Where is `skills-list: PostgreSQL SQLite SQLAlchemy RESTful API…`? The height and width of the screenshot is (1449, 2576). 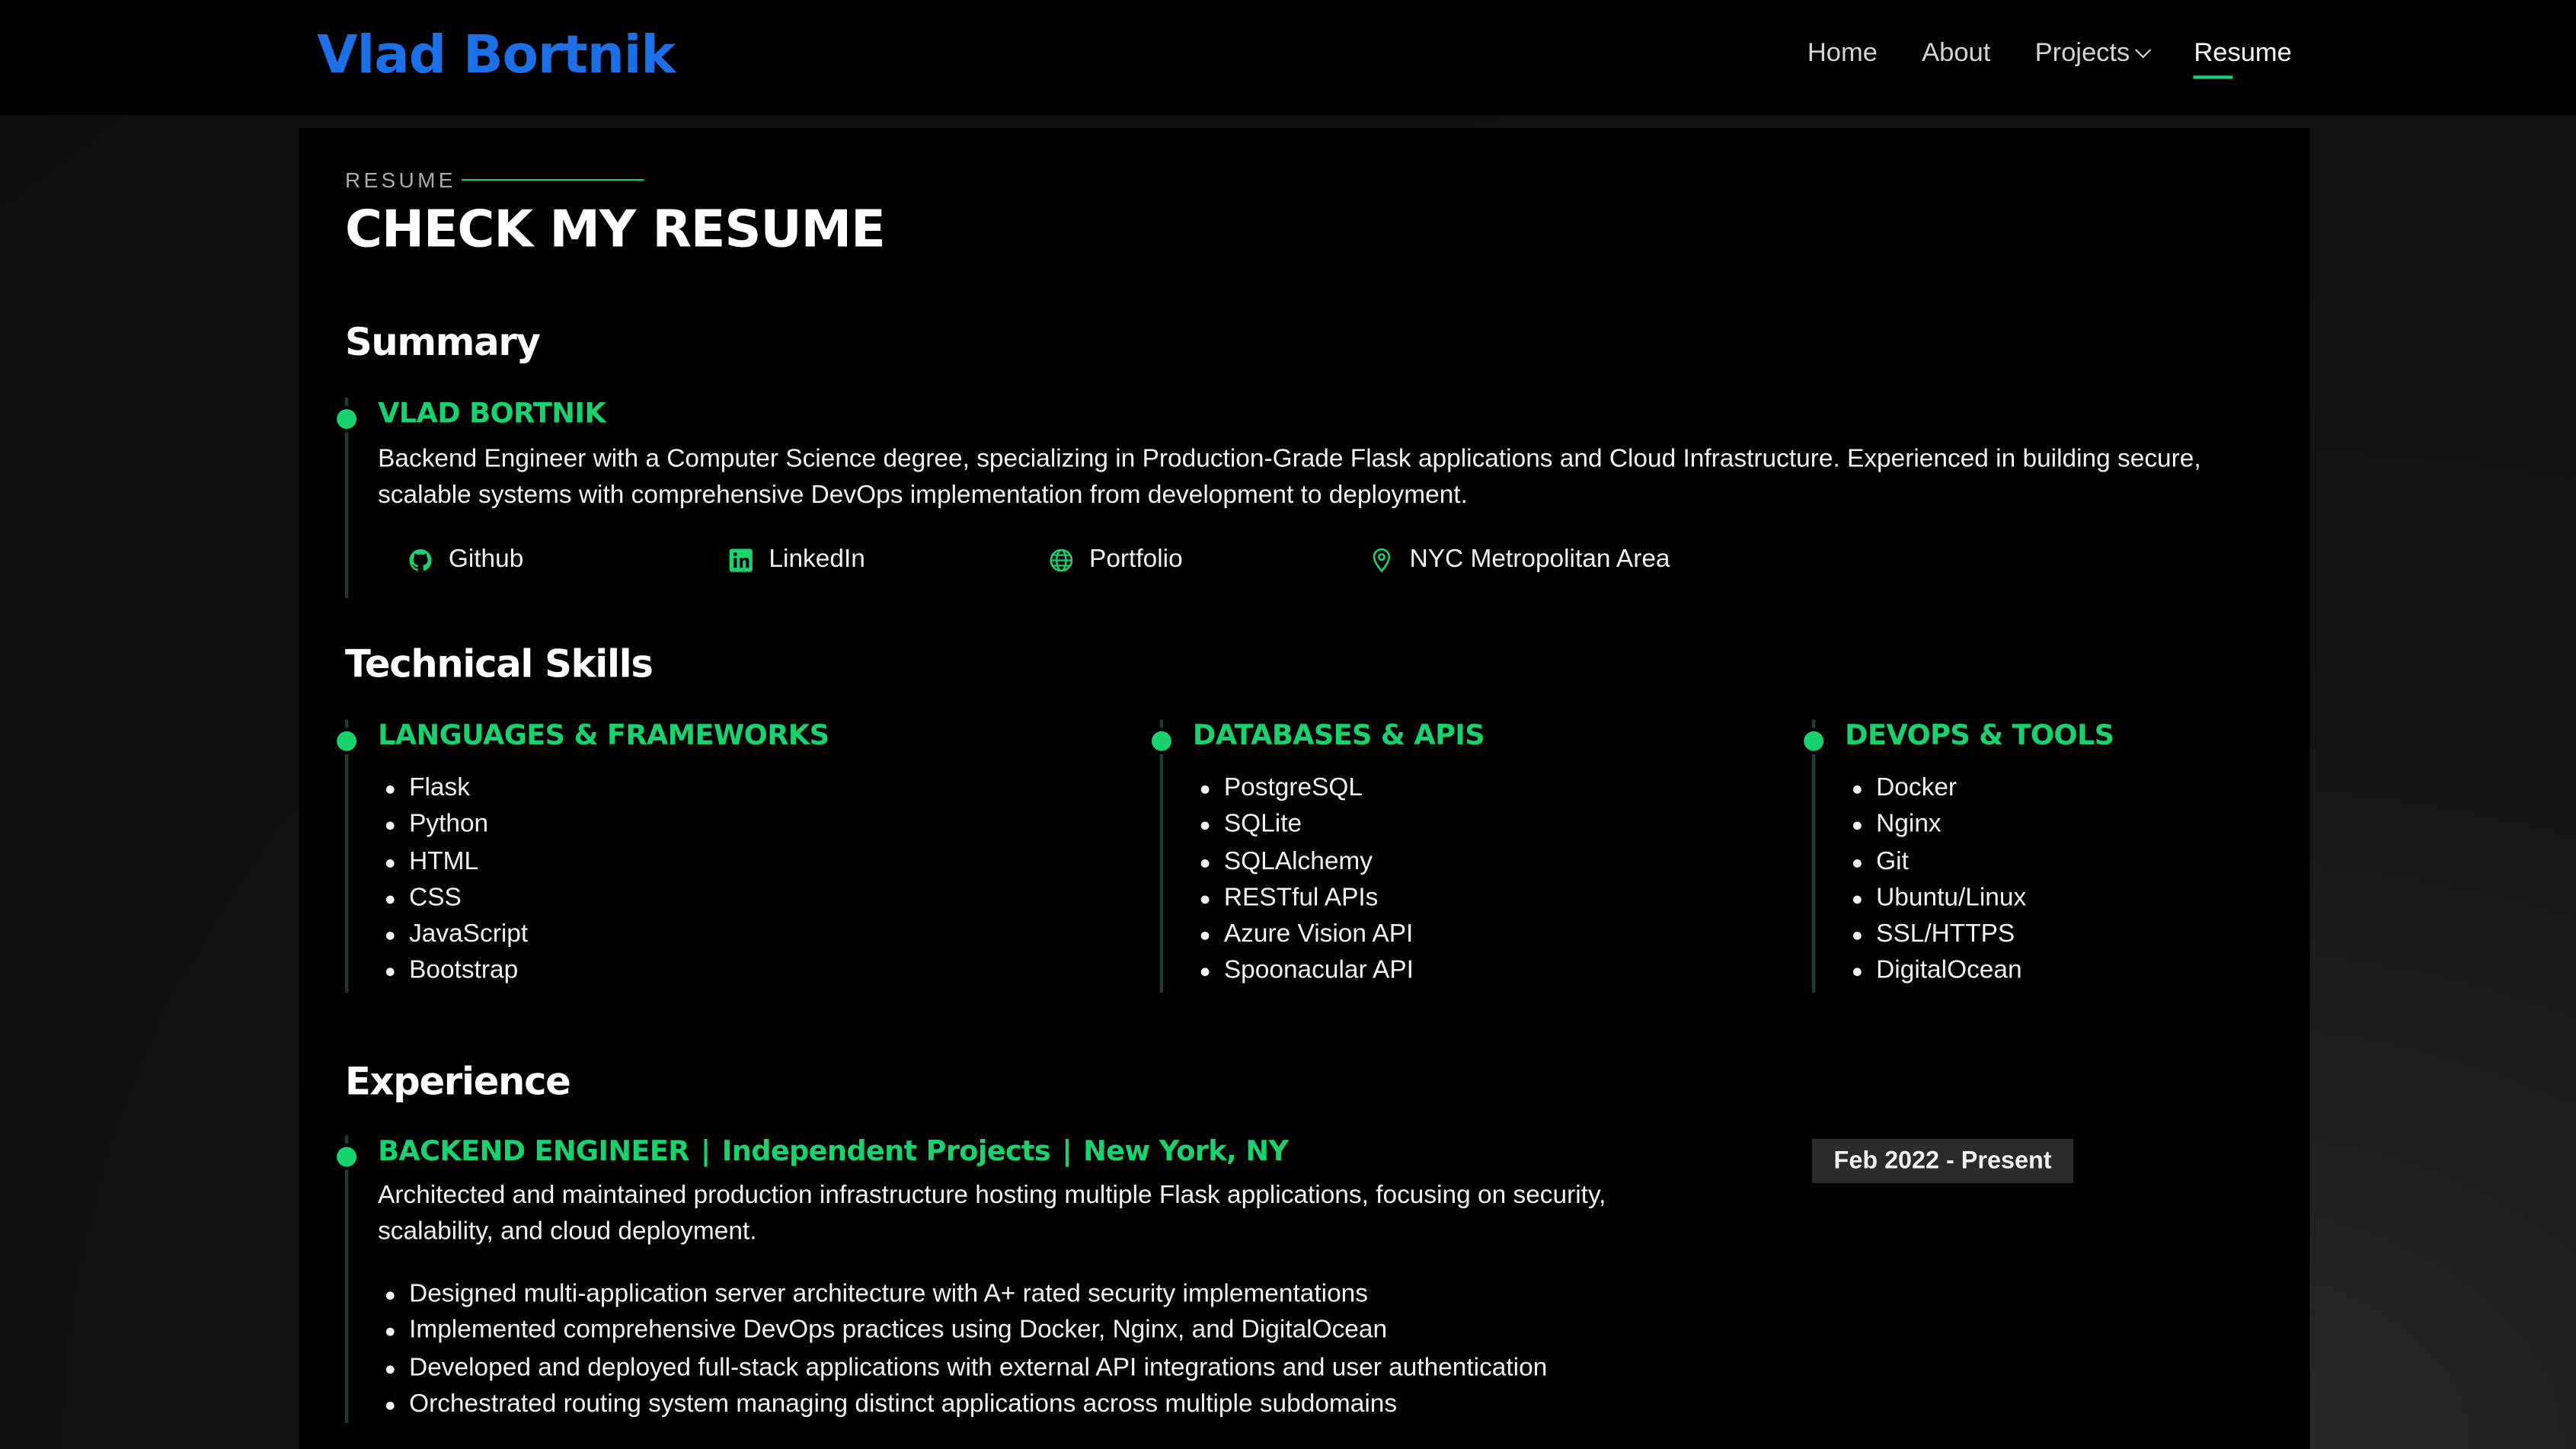
skills-list: PostgreSQL SQLite SQLAlchemy RESTful API… is located at coordinates (1304, 881).